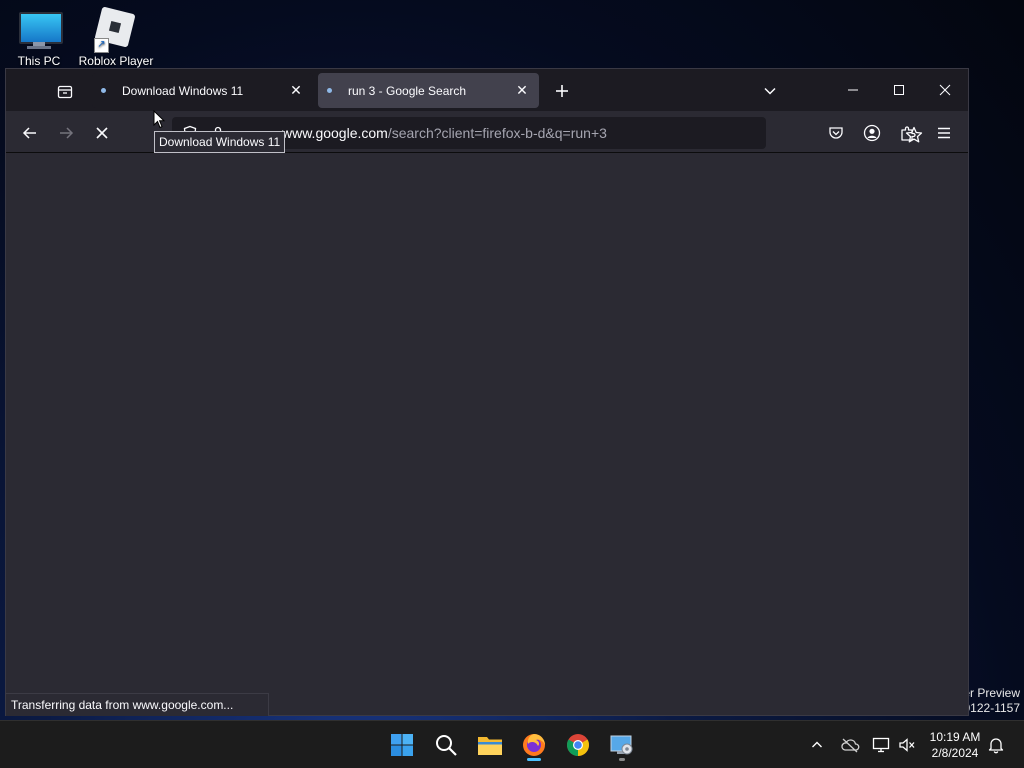 The height and width of the screenshot is (768, 1024). What do you see at coordinates (622, 759) in the screenshot?
I see `running-app-indicator` at bounding box center [622, 759].